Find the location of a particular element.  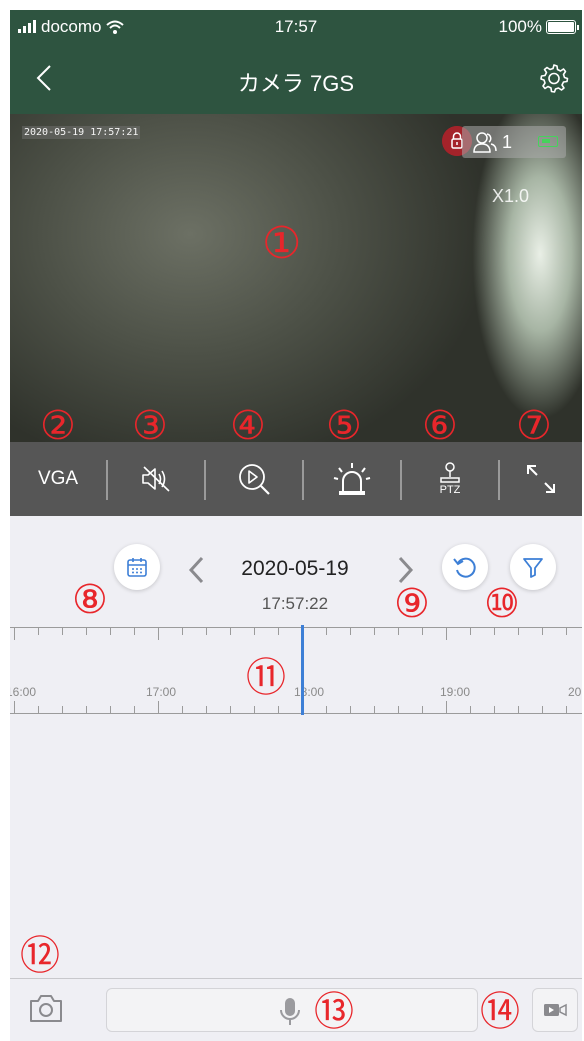

calendar-icon is located at coordinates (137, 567).